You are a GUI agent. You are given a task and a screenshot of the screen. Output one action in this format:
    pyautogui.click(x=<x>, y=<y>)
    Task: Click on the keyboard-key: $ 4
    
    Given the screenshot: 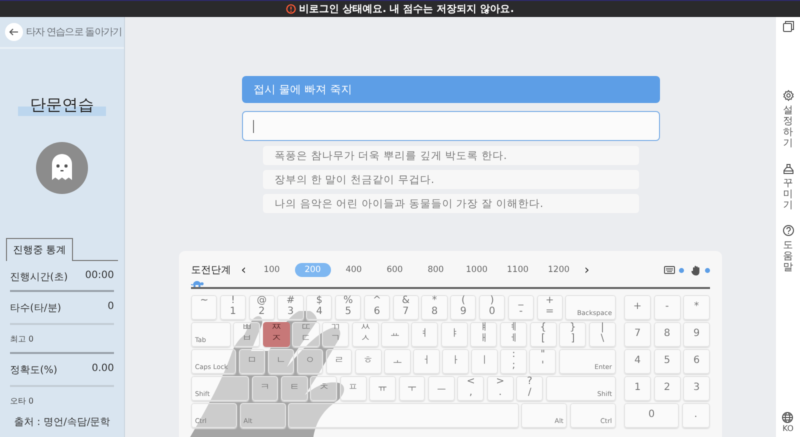 What is the action you would take?
    pyautogui.click(x=319, y=307)
    